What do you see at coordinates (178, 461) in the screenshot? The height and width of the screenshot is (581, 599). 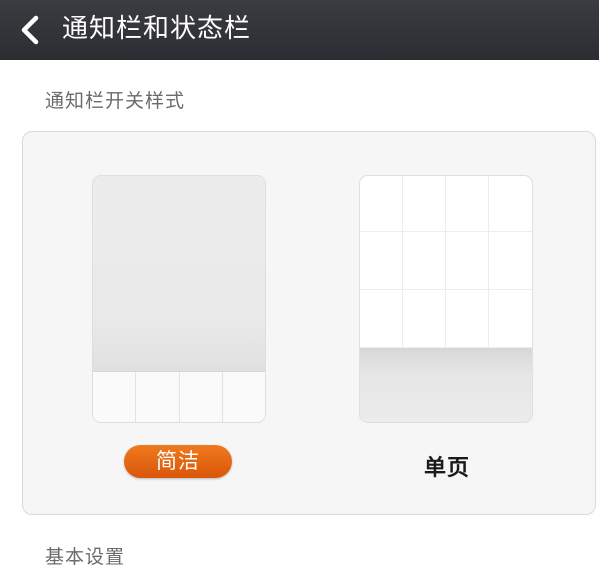 I see `option-simple-label: 简洁` at bounding box center [178, 461].